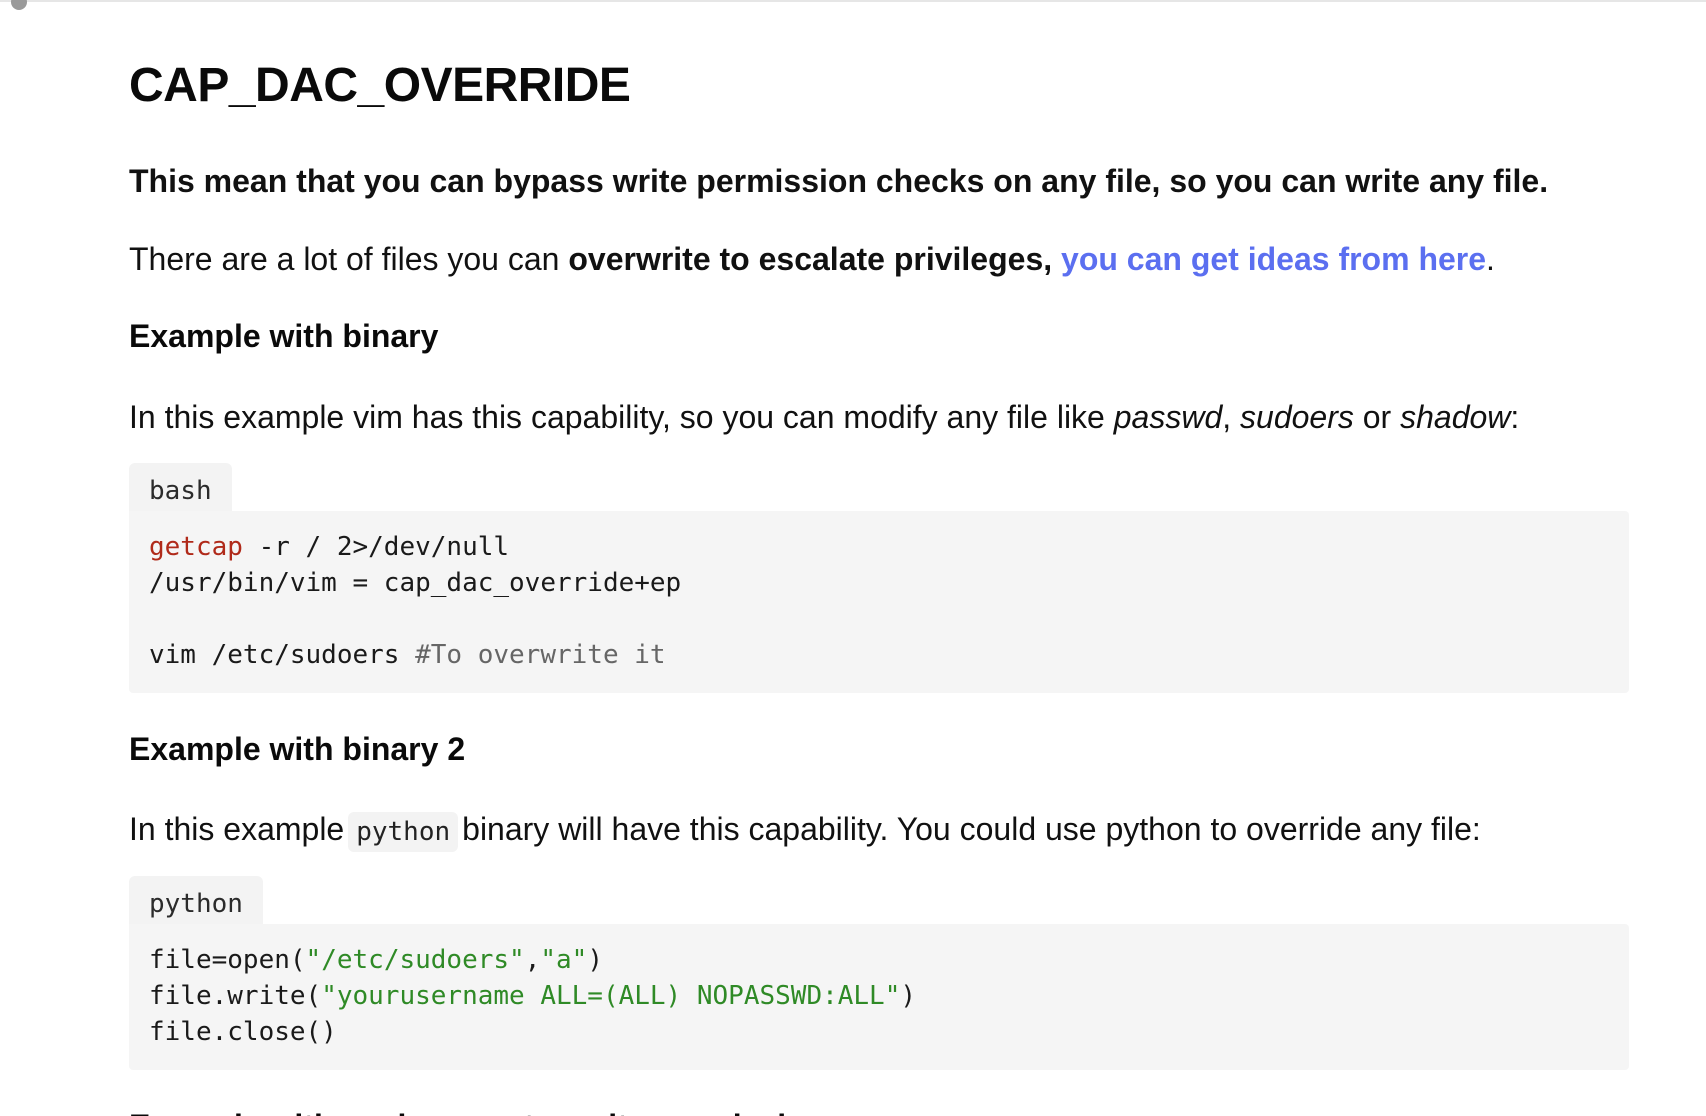  I want to click on code-language-tab: bash, so click(180, 487).